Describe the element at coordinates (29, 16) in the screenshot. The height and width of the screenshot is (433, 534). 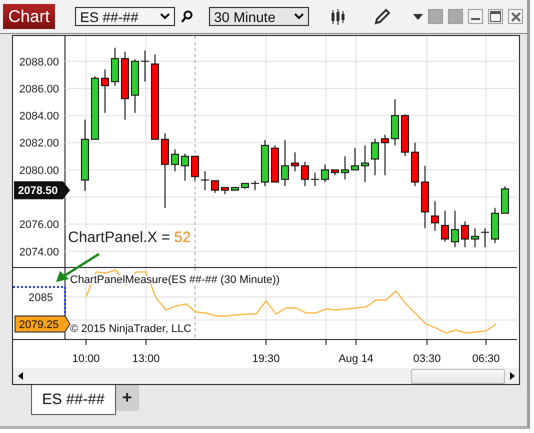
I see `window-title: Chart` at that location.